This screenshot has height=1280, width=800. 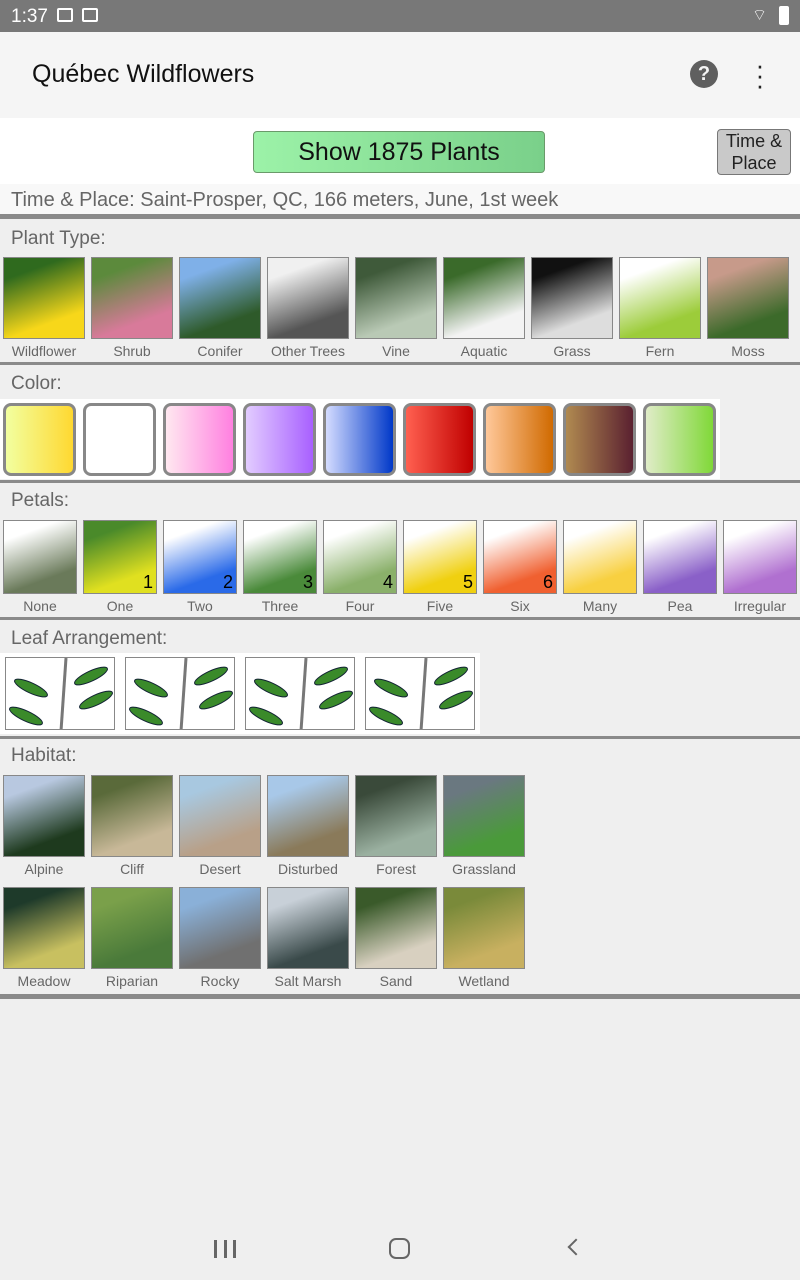 I want to click on home-icon, so click(x=399, y=1248).